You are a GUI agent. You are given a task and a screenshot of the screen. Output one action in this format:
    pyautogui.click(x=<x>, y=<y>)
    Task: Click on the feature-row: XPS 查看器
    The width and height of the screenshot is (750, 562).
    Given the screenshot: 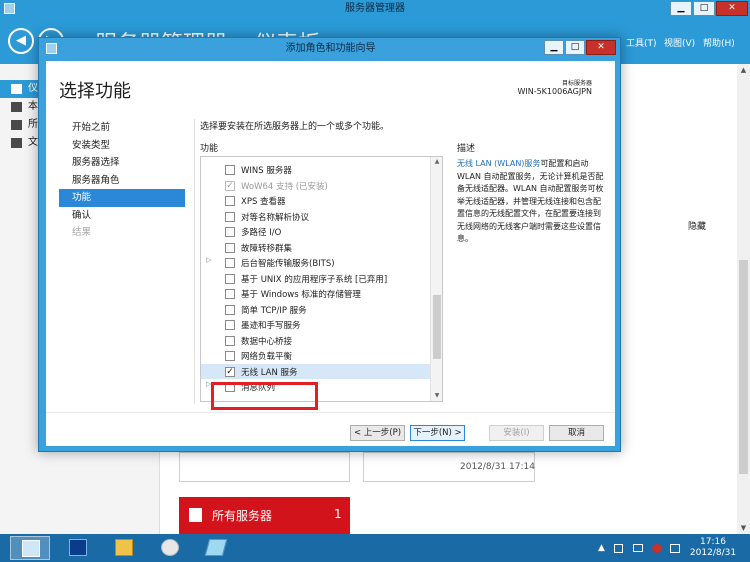 What is the action you would take?
    pyautogui.click(x=315, y=201)
    